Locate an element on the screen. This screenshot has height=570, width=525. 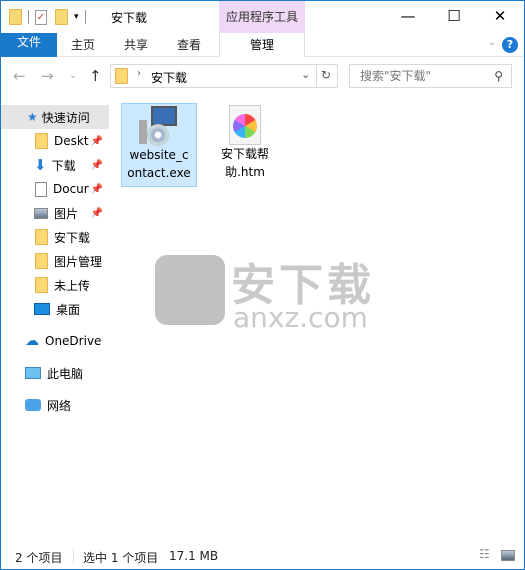
sidebar-item-label: 未上传 is located at coordinates (72, 285).